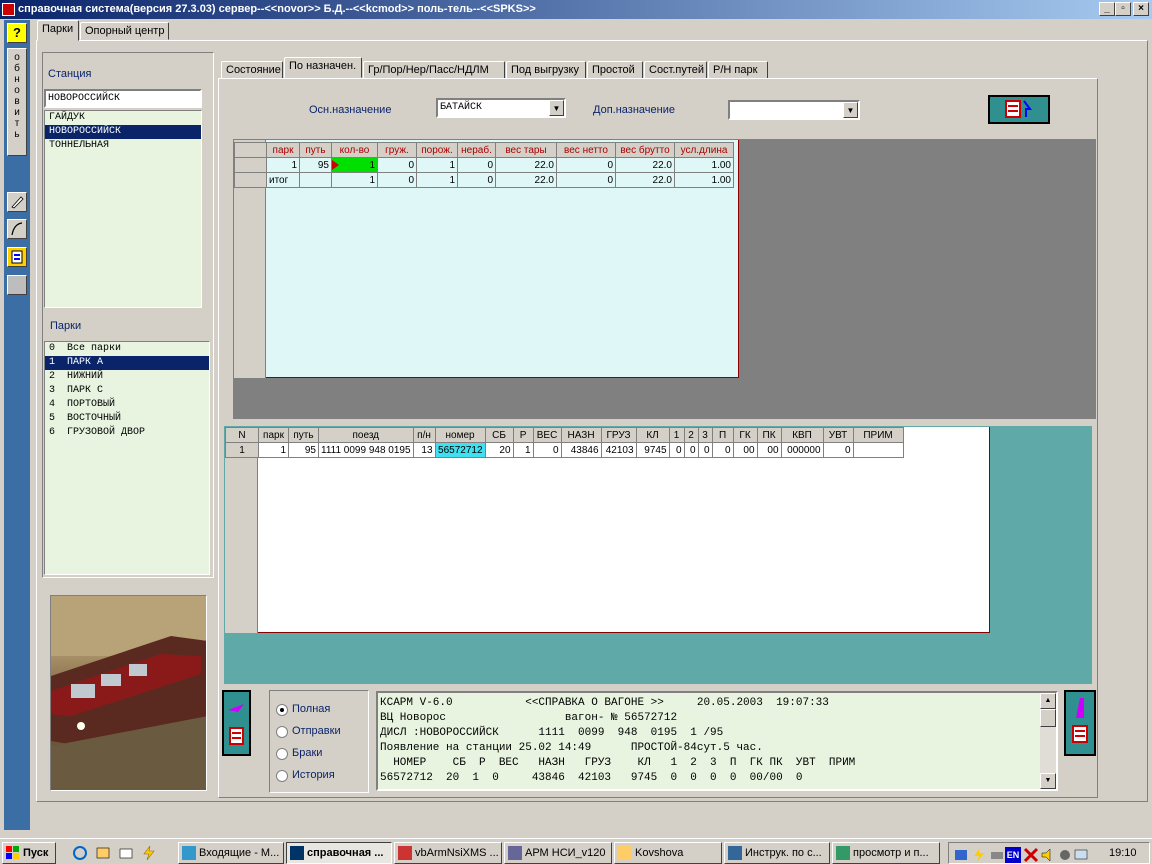  What do you see at coordinates (303, 450) in the screenshot?
I see `wagon-cell: 95` at bounding box center [303, 450].